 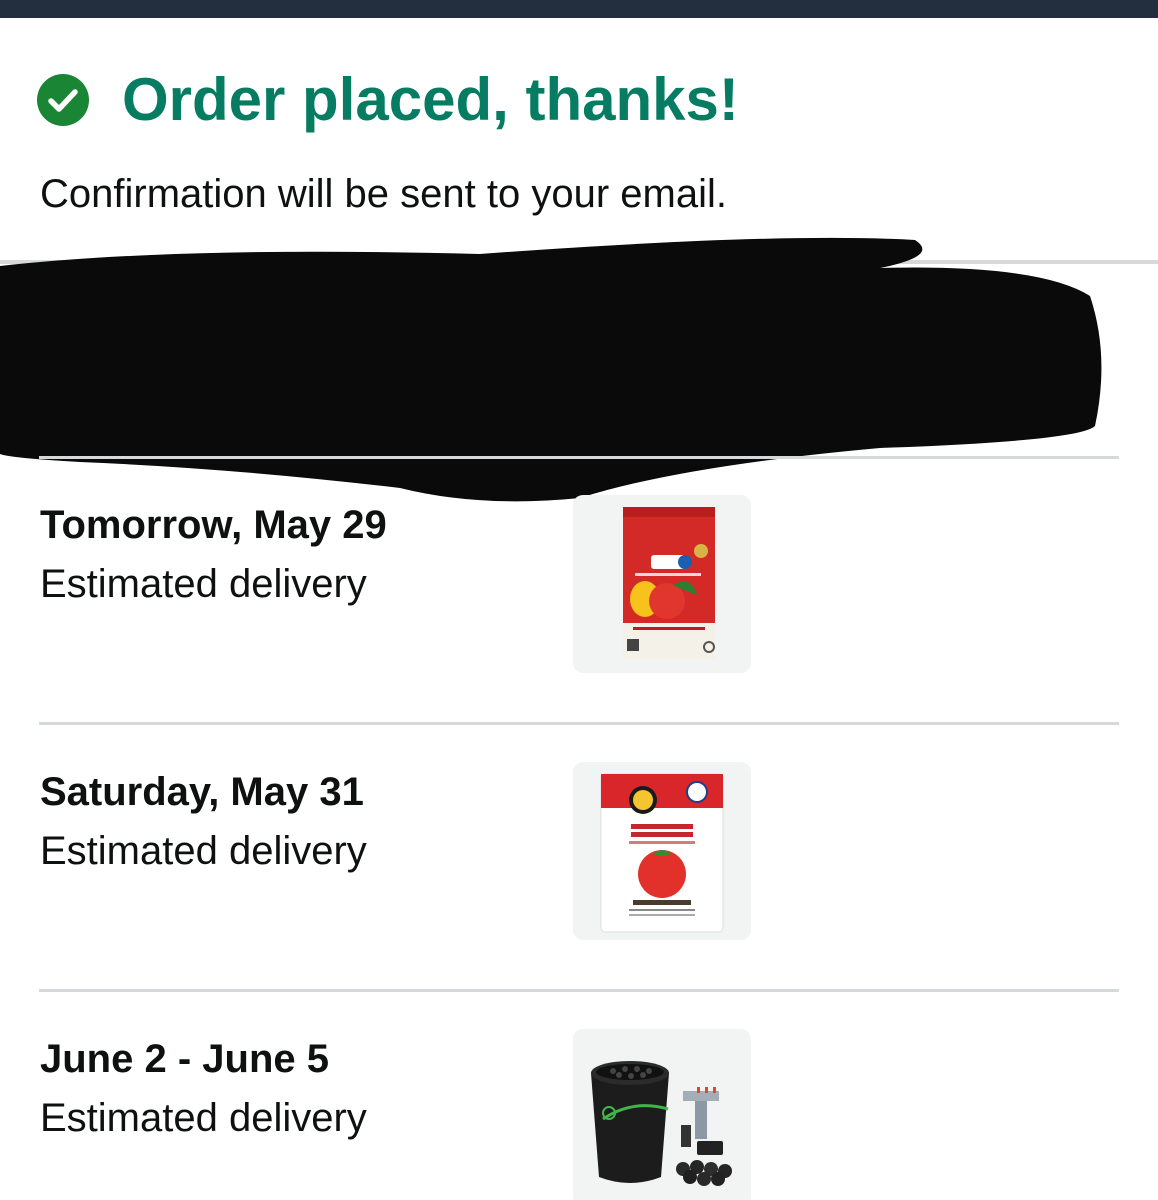 I want to click on plant-food-bag-image, so click(x=662, y=853).